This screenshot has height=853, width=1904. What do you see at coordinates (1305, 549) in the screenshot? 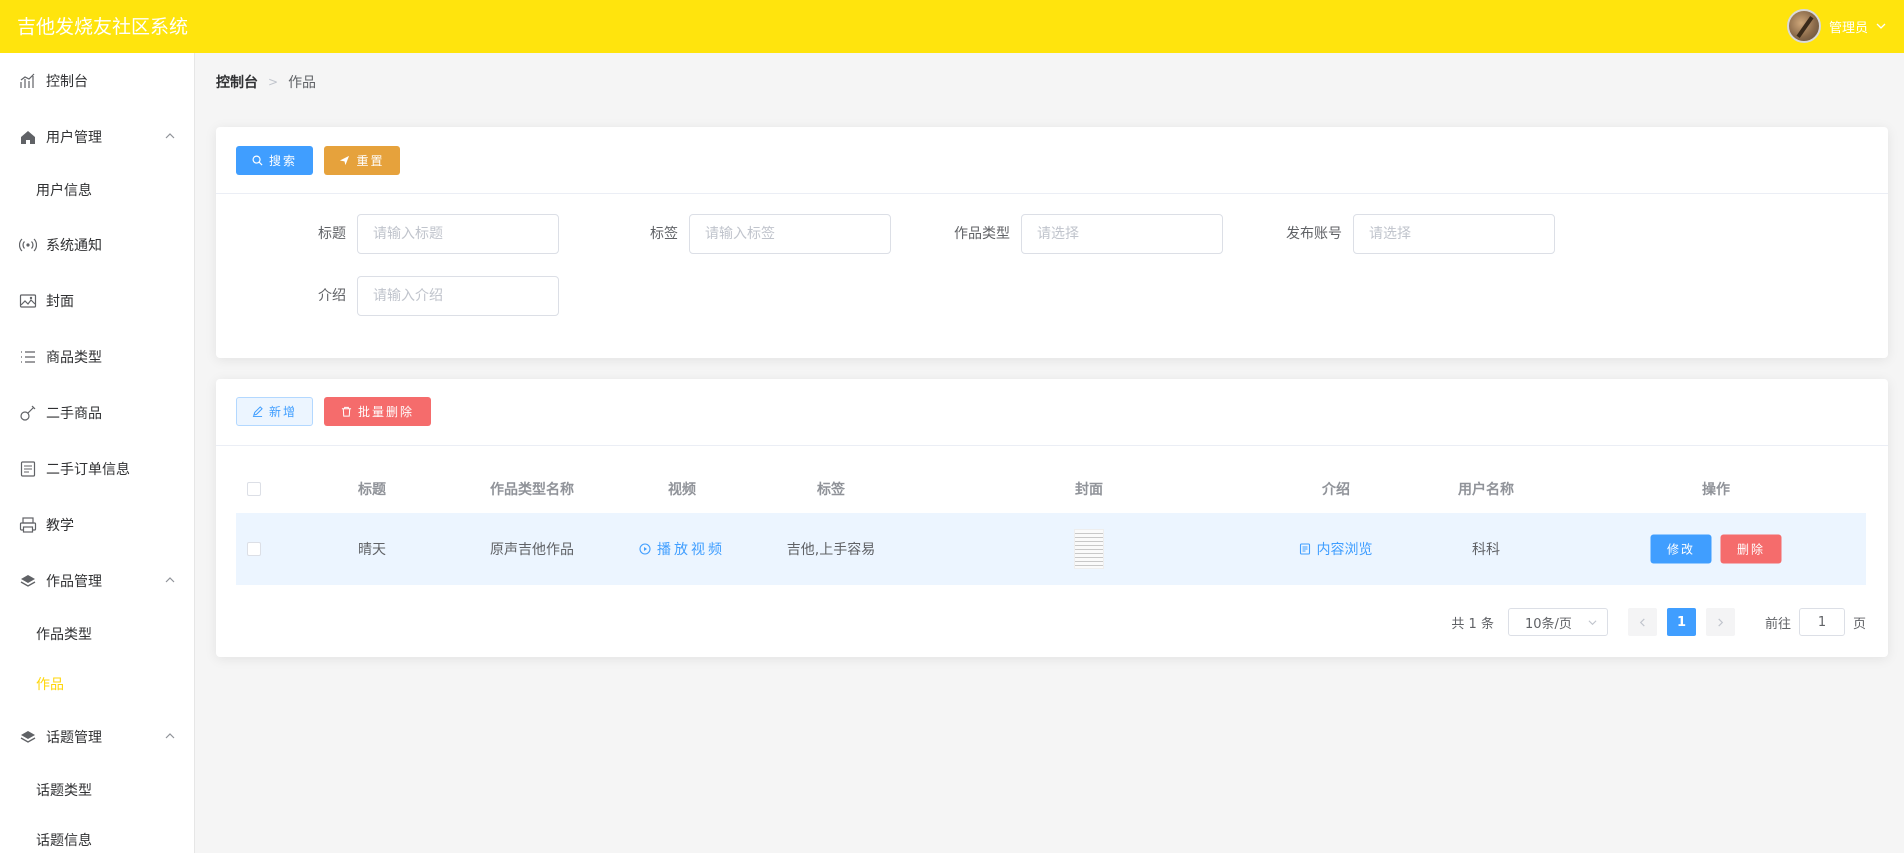
I see `document-icon` at bounding box center [1305, 549].